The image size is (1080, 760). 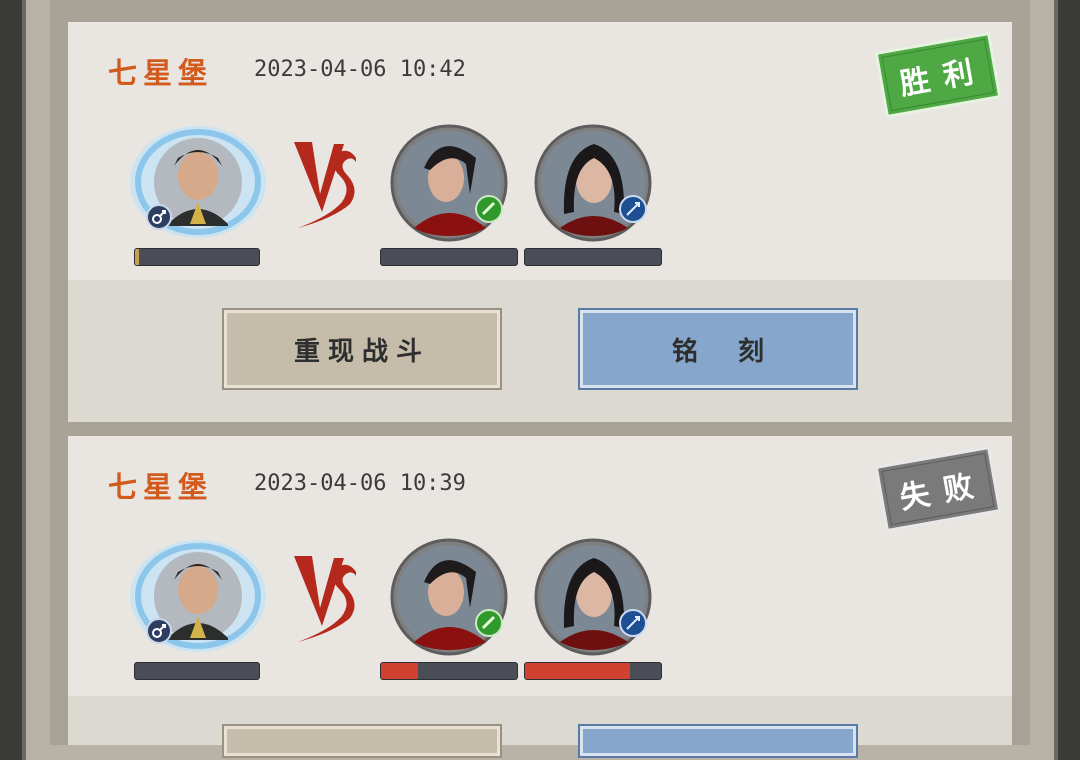 I want to click on result-stamp-win: 胜利, so click(x=938, y=75).